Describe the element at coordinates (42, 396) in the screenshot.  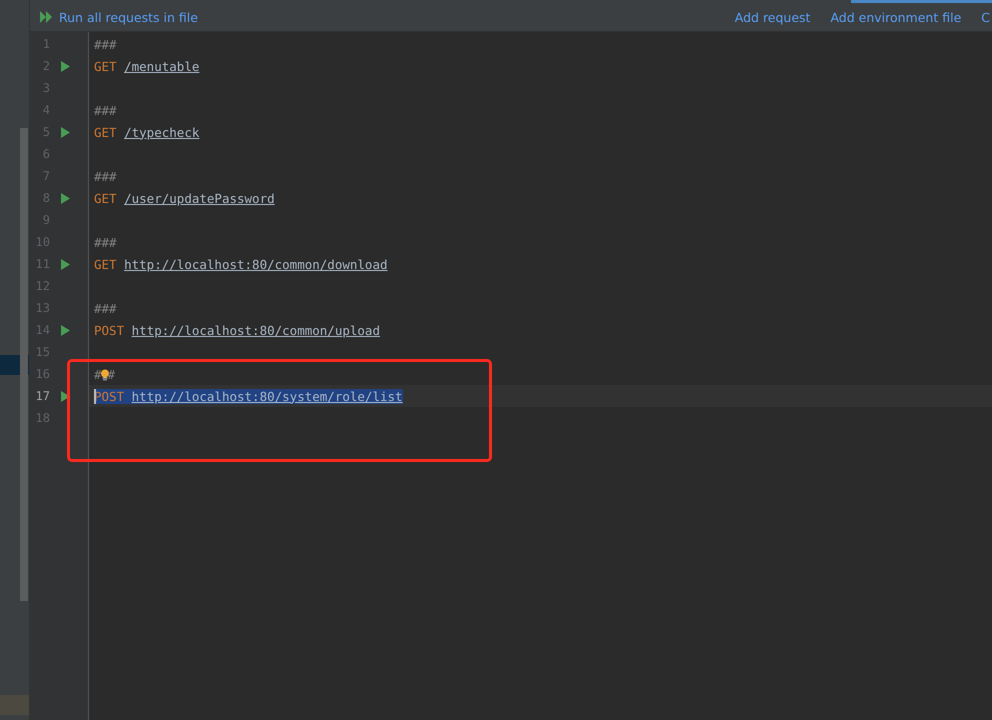
I see `line-number: 17` at that location.